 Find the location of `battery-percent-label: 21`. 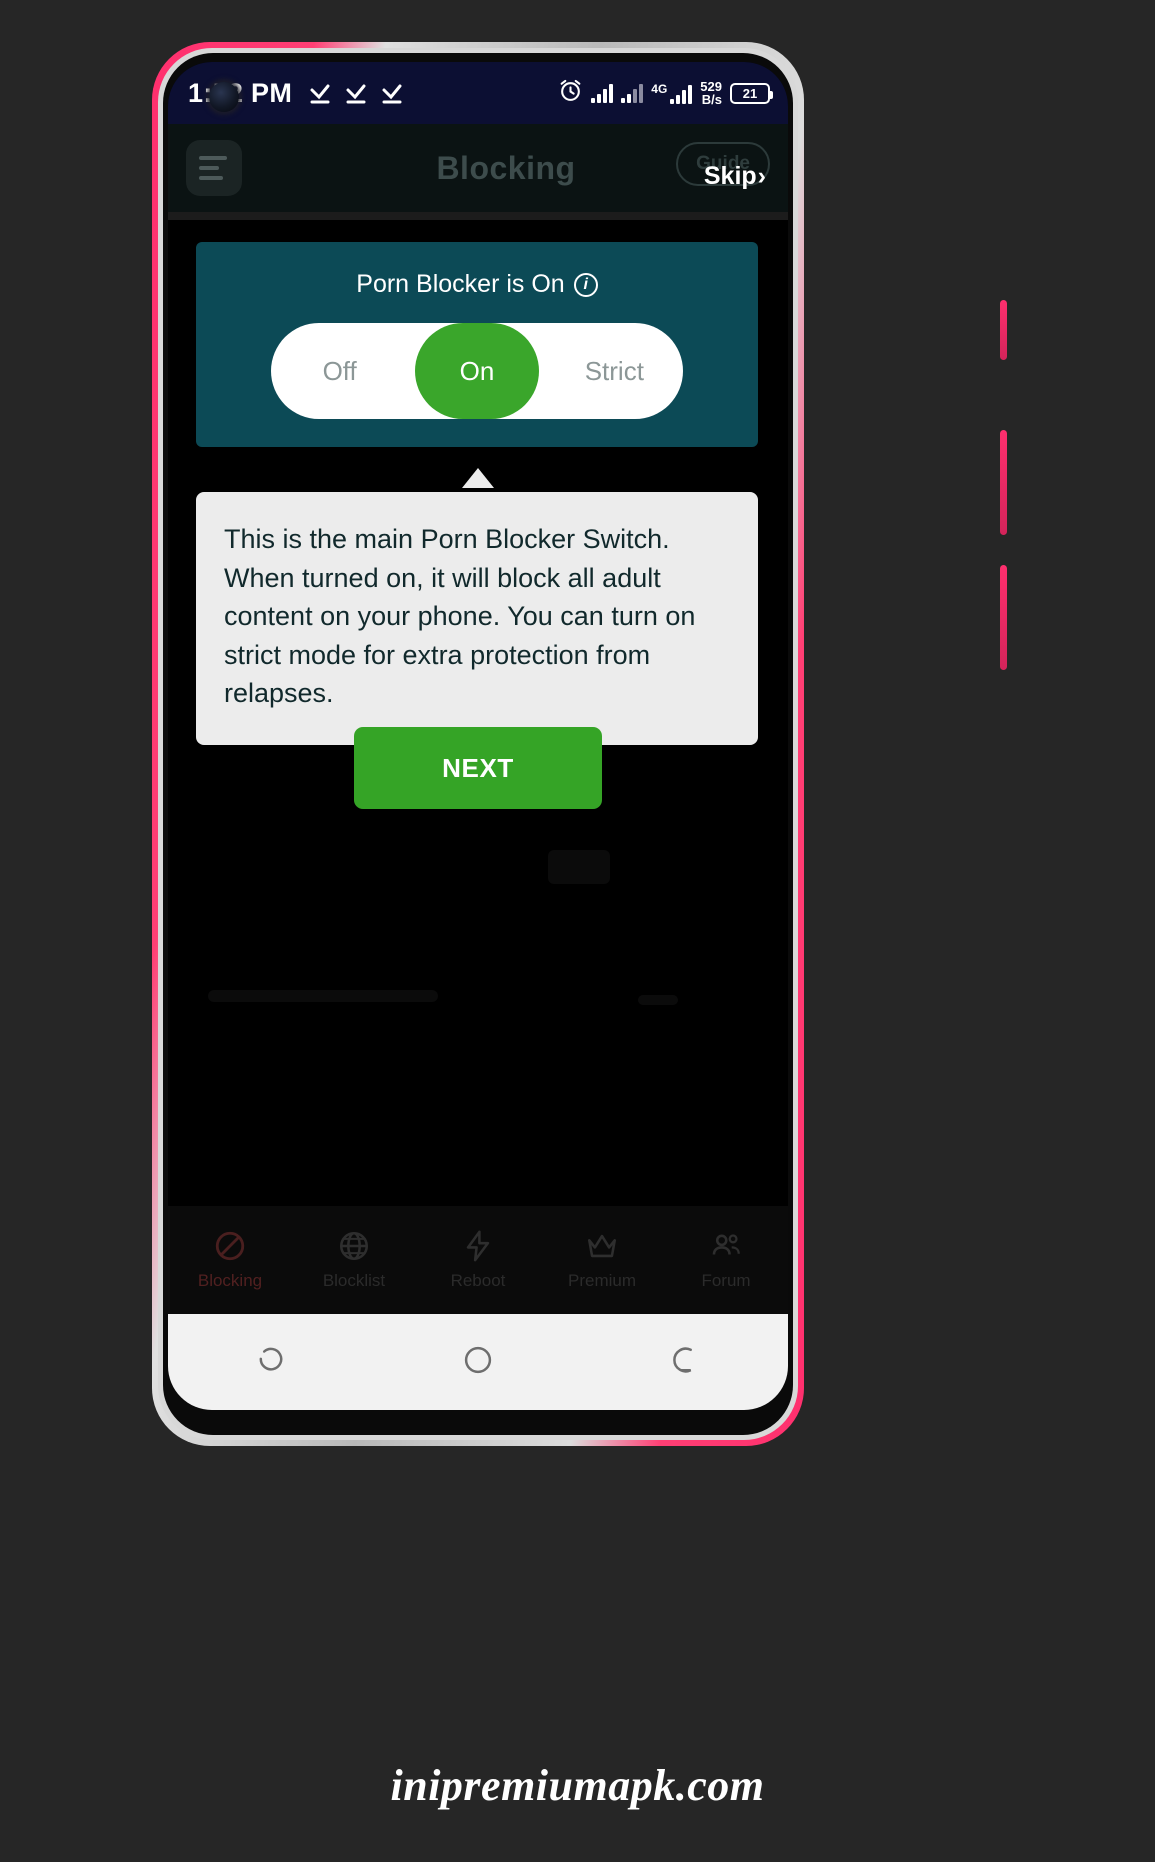

battery-percent-label: 21 is located at coordinates (750, 93).